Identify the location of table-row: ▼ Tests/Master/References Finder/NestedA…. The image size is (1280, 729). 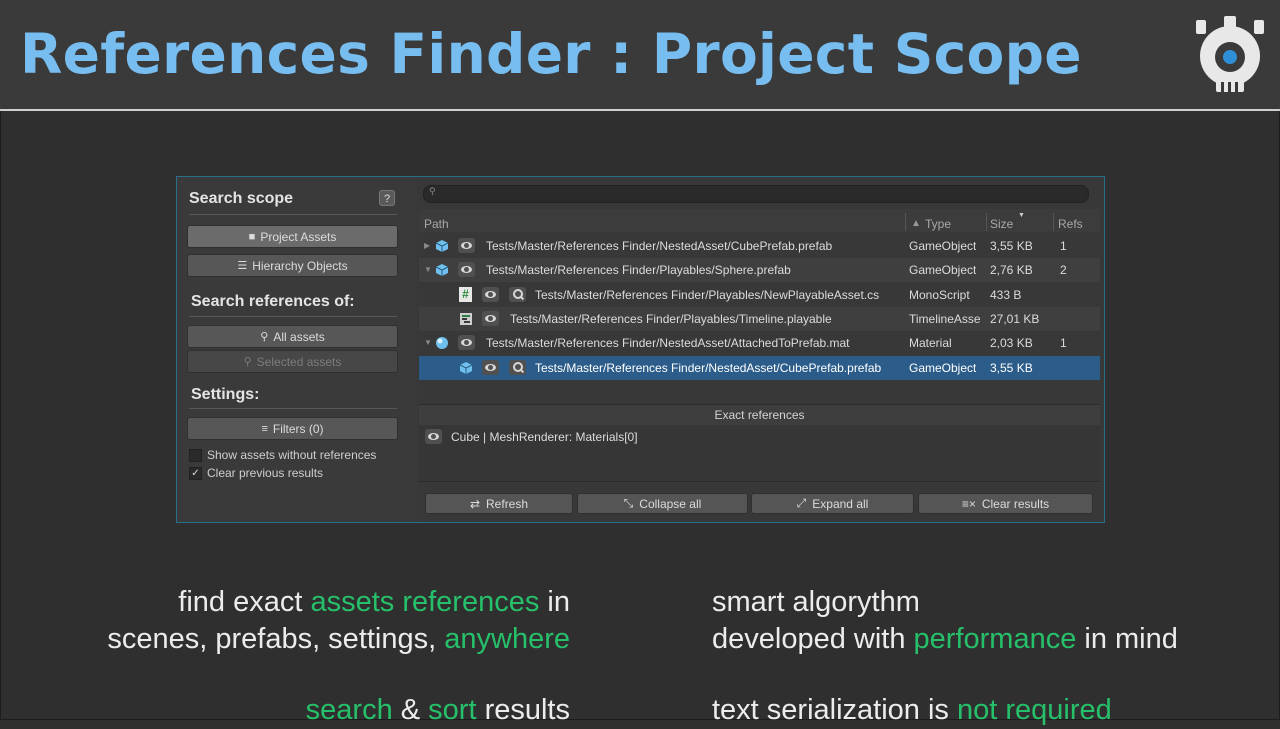
(759, 343).